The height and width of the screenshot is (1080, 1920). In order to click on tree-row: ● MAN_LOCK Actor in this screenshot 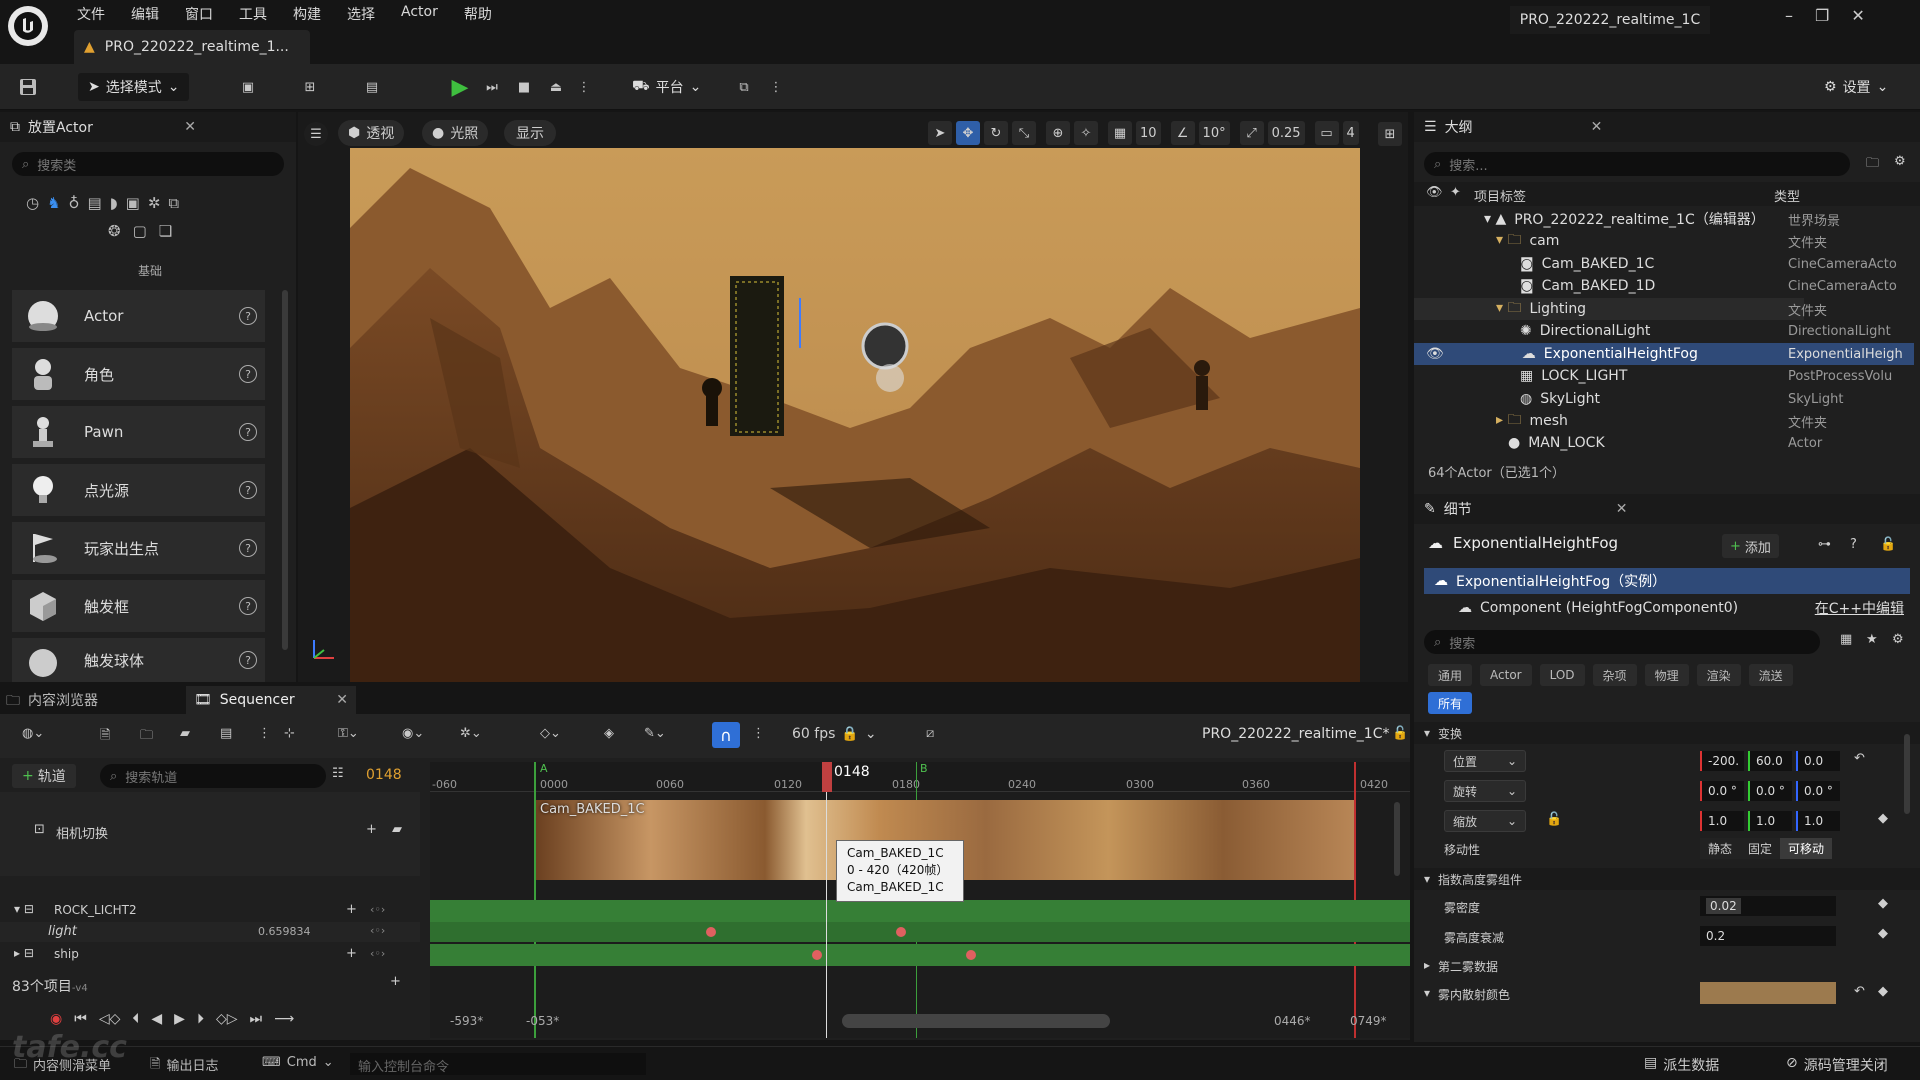, I will do `click(1618, 443)`.